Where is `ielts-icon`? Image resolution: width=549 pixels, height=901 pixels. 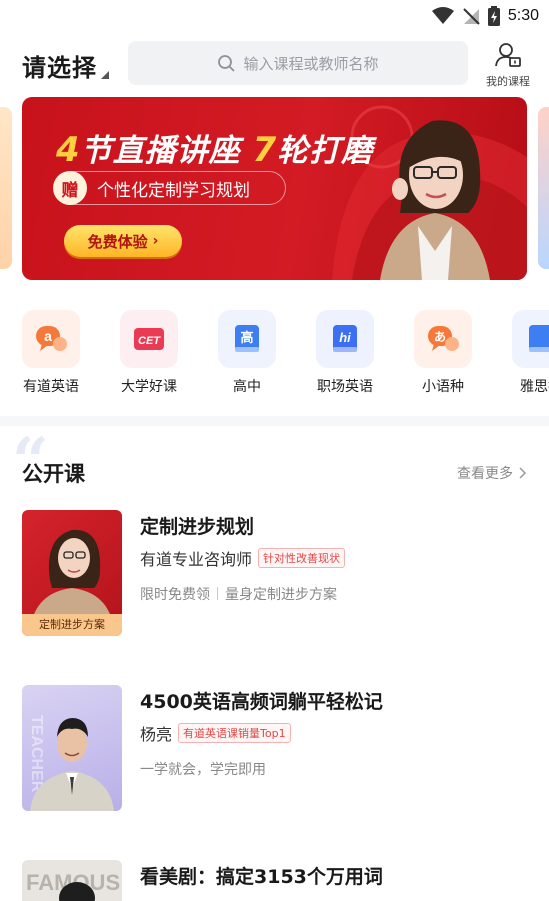 ielts-icon is located at coordinates (539, 338).